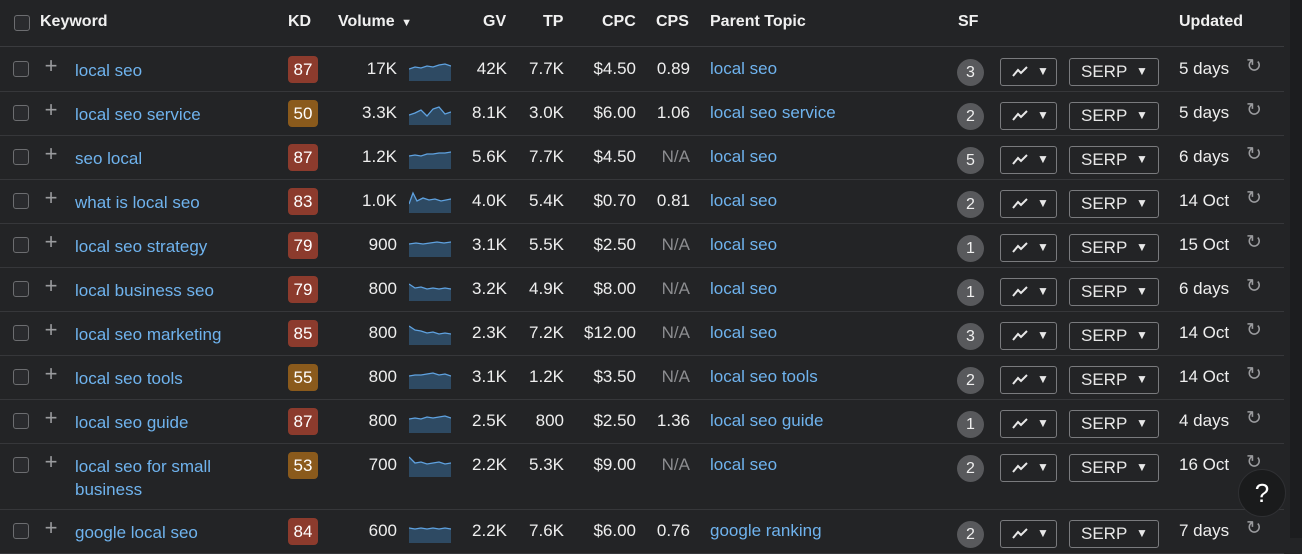 The width and height of the screenshot is (1302, 554). I want to click on parent-topic-link: local seo tools, so click(764, 377).